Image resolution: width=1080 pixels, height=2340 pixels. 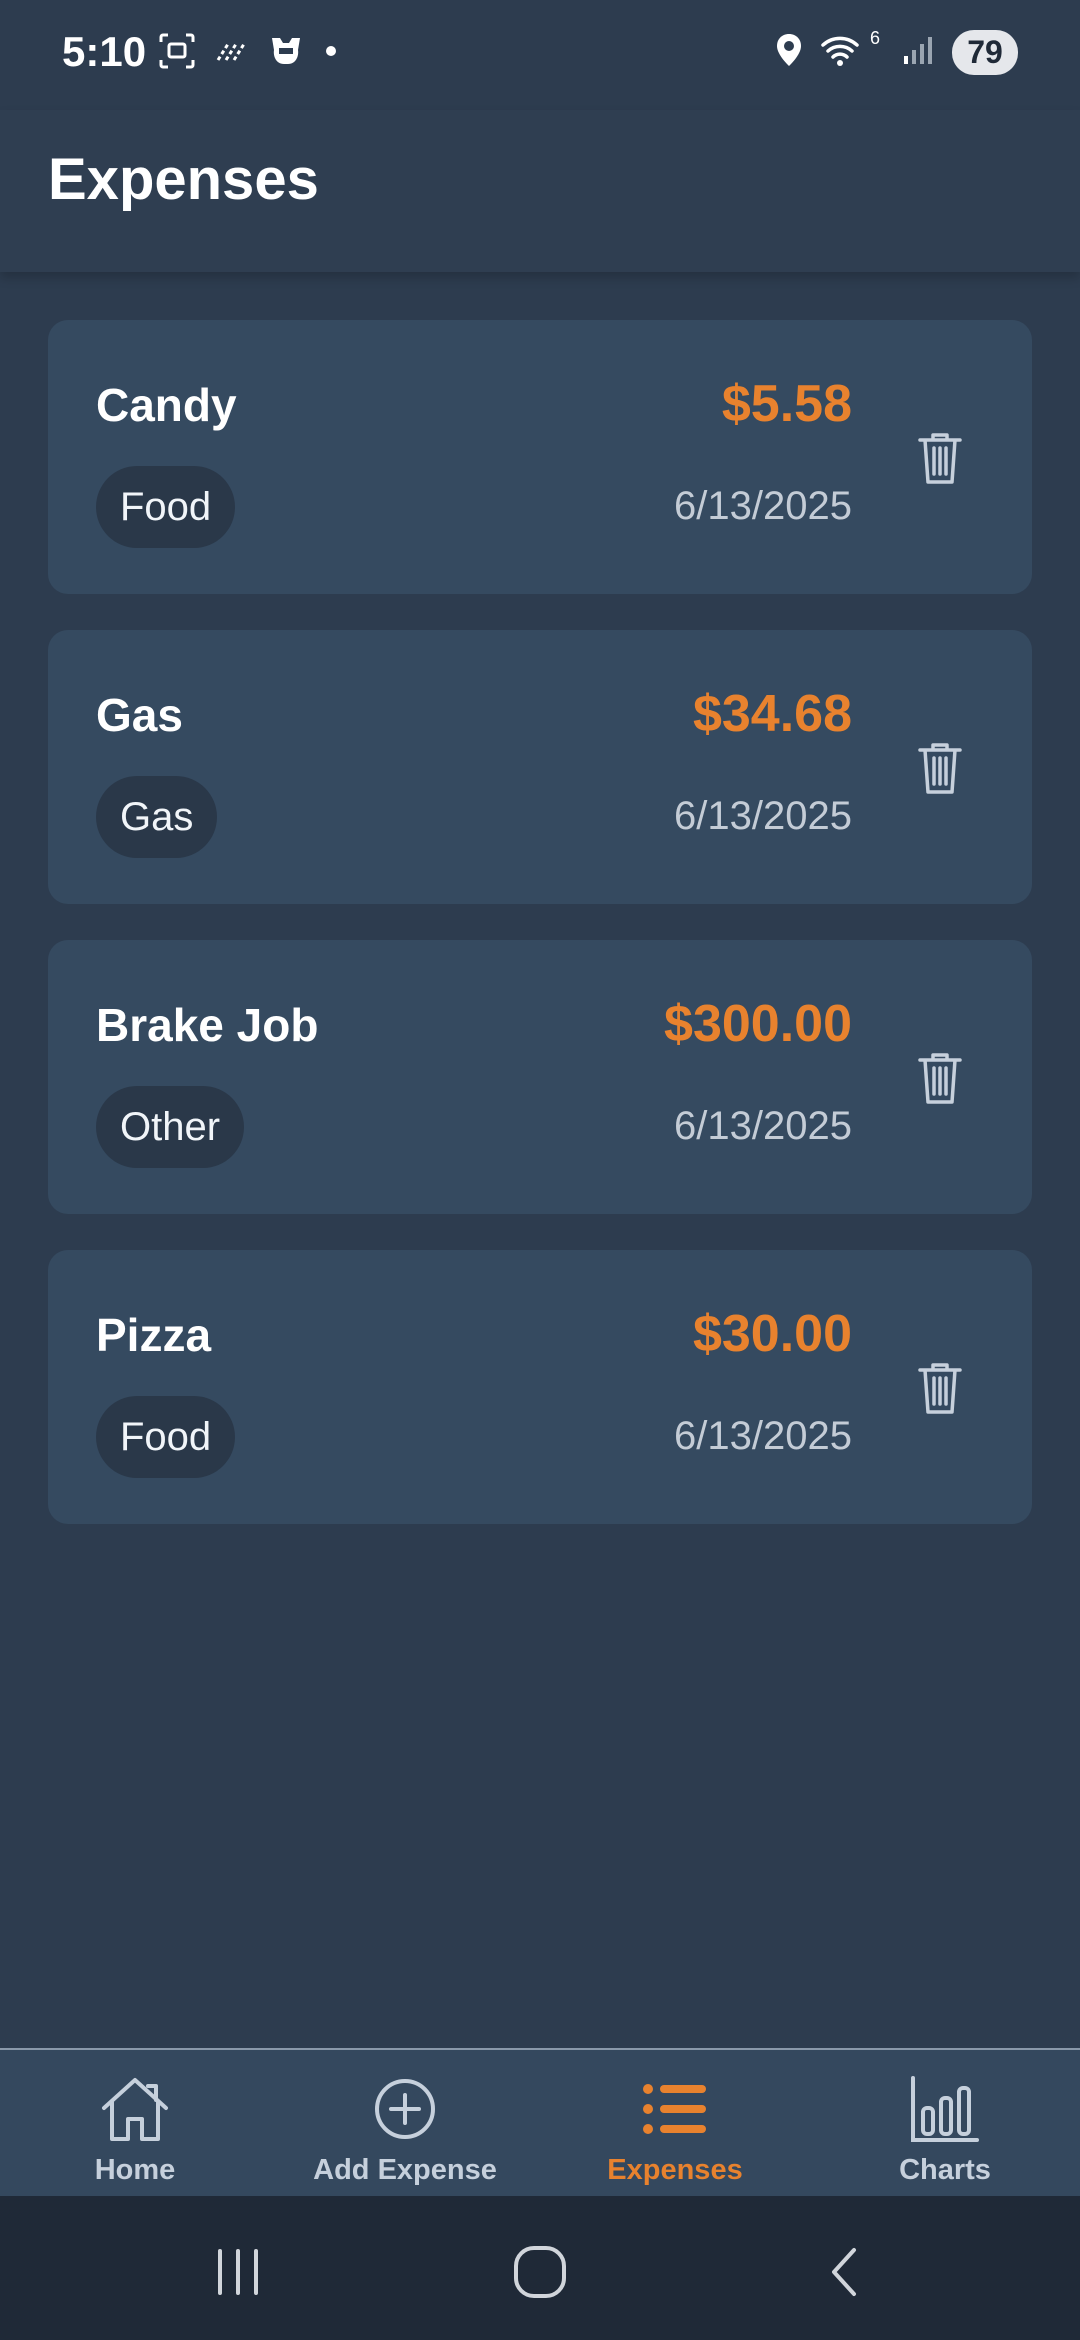 What do you see at coordinates (139, 715) in the screenshot?
I see `expense-name: Gas` at bounding box center [139, 715].